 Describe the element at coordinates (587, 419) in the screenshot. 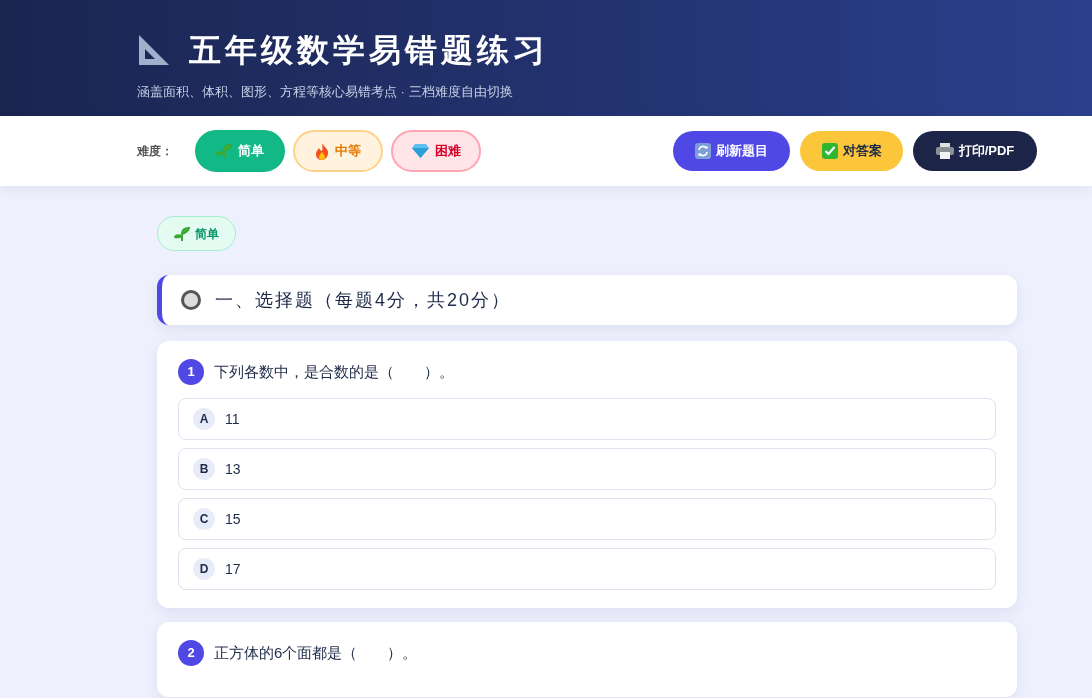

I see `answer-option: A 11` at that location.